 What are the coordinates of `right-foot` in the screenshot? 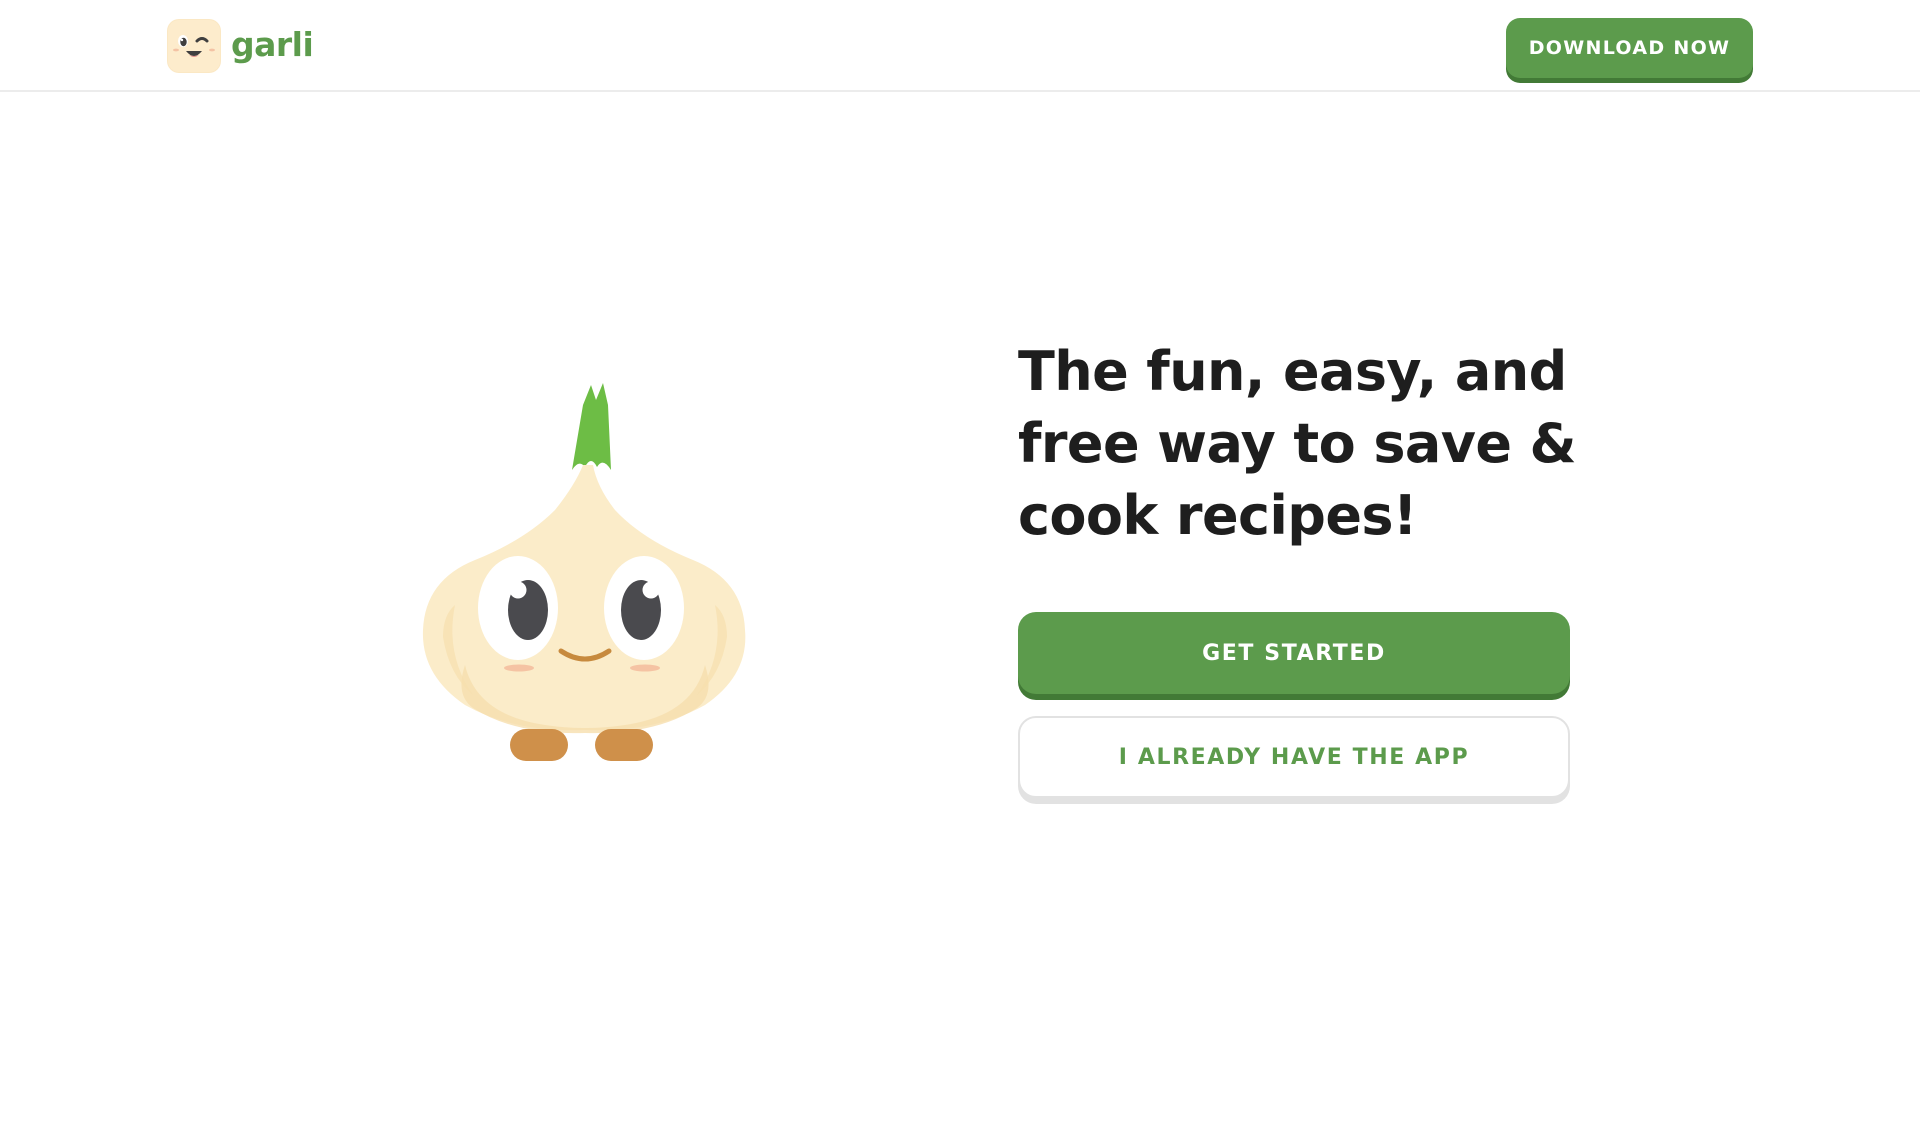 It's located at (624, 745).